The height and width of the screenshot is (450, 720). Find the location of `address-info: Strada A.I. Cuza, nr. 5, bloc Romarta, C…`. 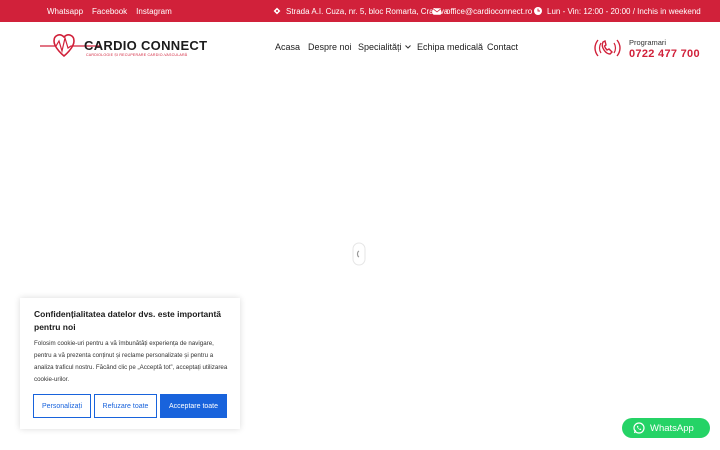

address-info: Strada A.I. Cuza, nr. 5, bloc Romarta, C… is located at coordinates (360, 11).